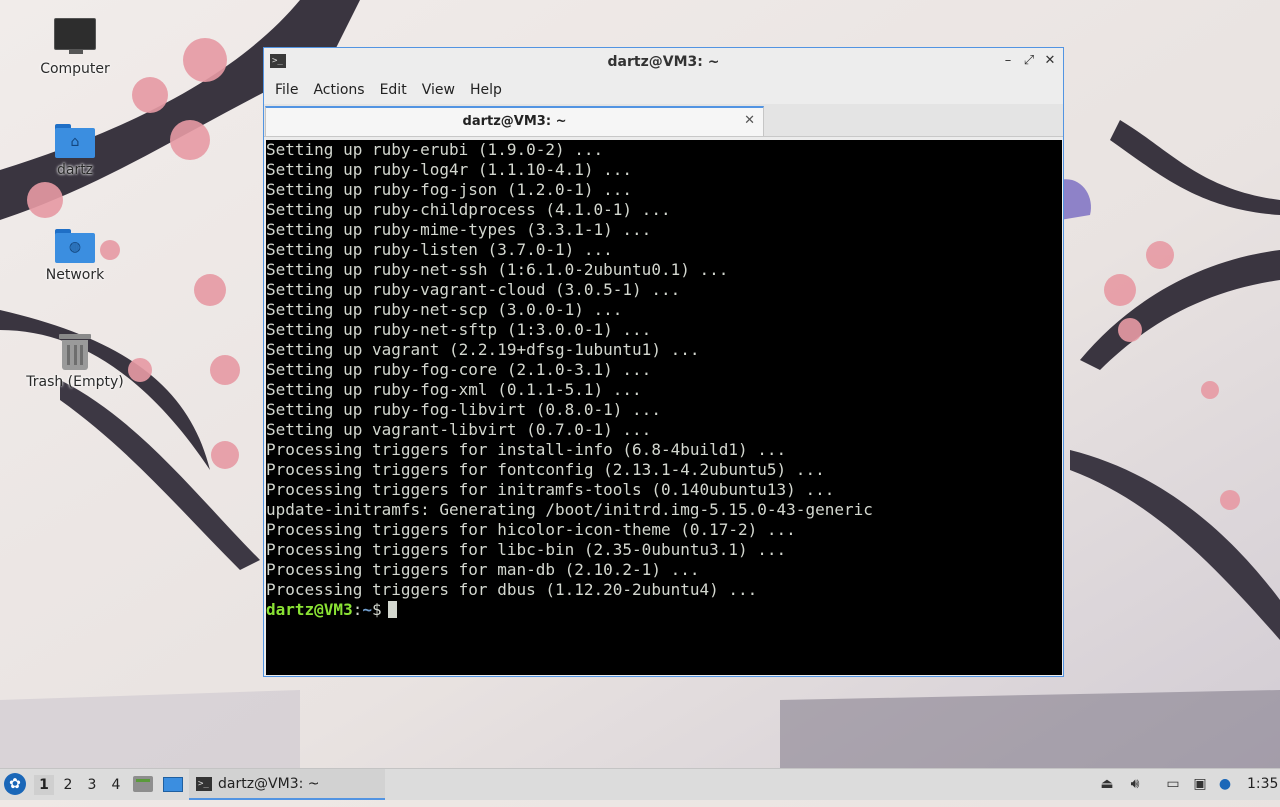  Describe the element at coordinates (173, 784) in the screenshot. I see `show-desktop-icon` at that location.